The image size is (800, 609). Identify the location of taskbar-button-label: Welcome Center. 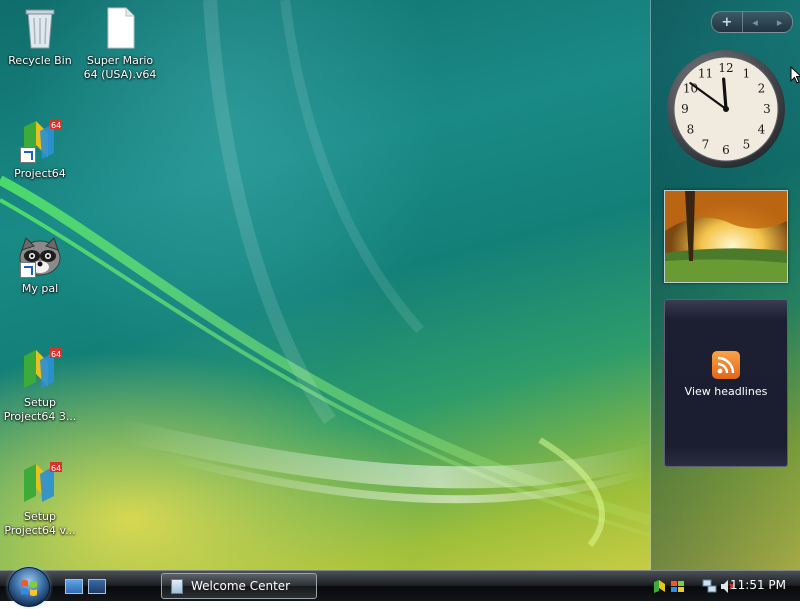
(241, 586).